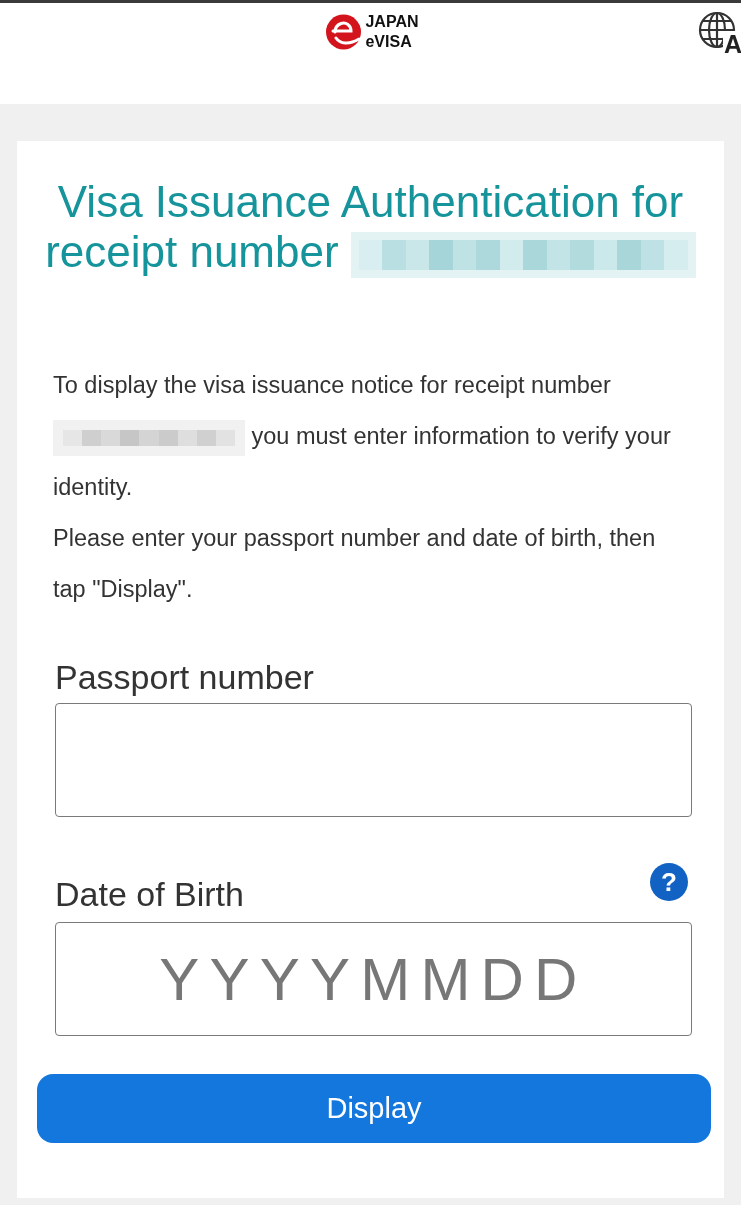  Describe the element at coordinates (392, 22) in the screenshot. I see `logo-text: JAPAN` at that location.